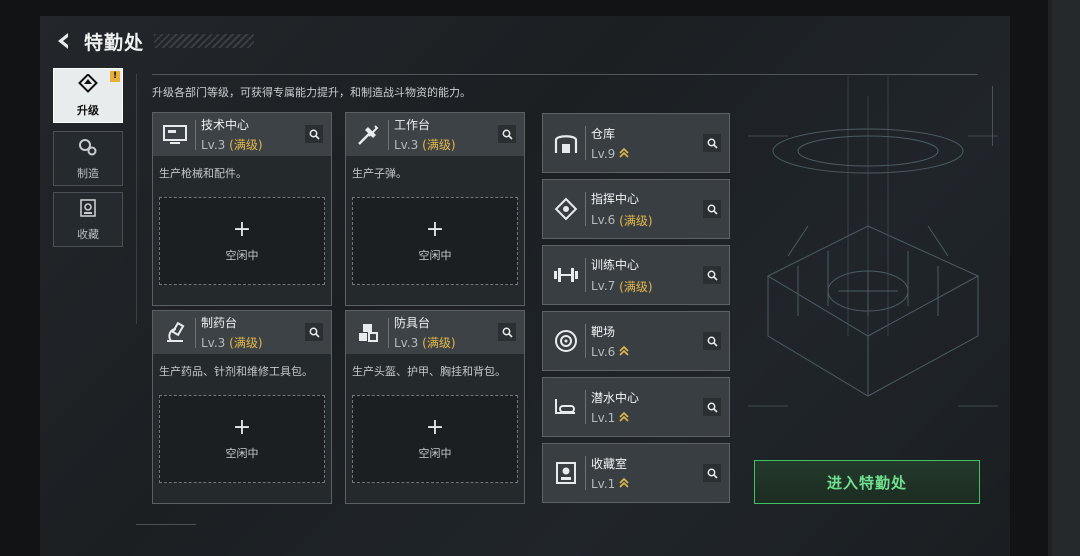 This screenshot has width=1080, height=556. What do you see at coordinates (175, 333) in the screenshot?
I see `pharmacy-icon` at bounding box center [175, 333].